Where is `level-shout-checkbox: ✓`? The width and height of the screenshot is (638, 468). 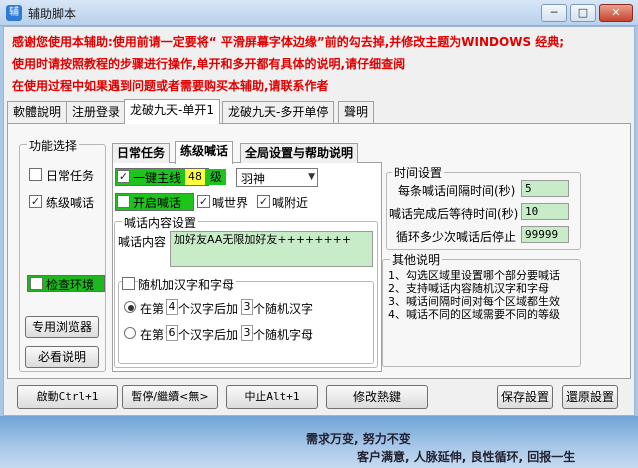
level-shout-checkbox: ✓ is located at coordinates (35, 201).